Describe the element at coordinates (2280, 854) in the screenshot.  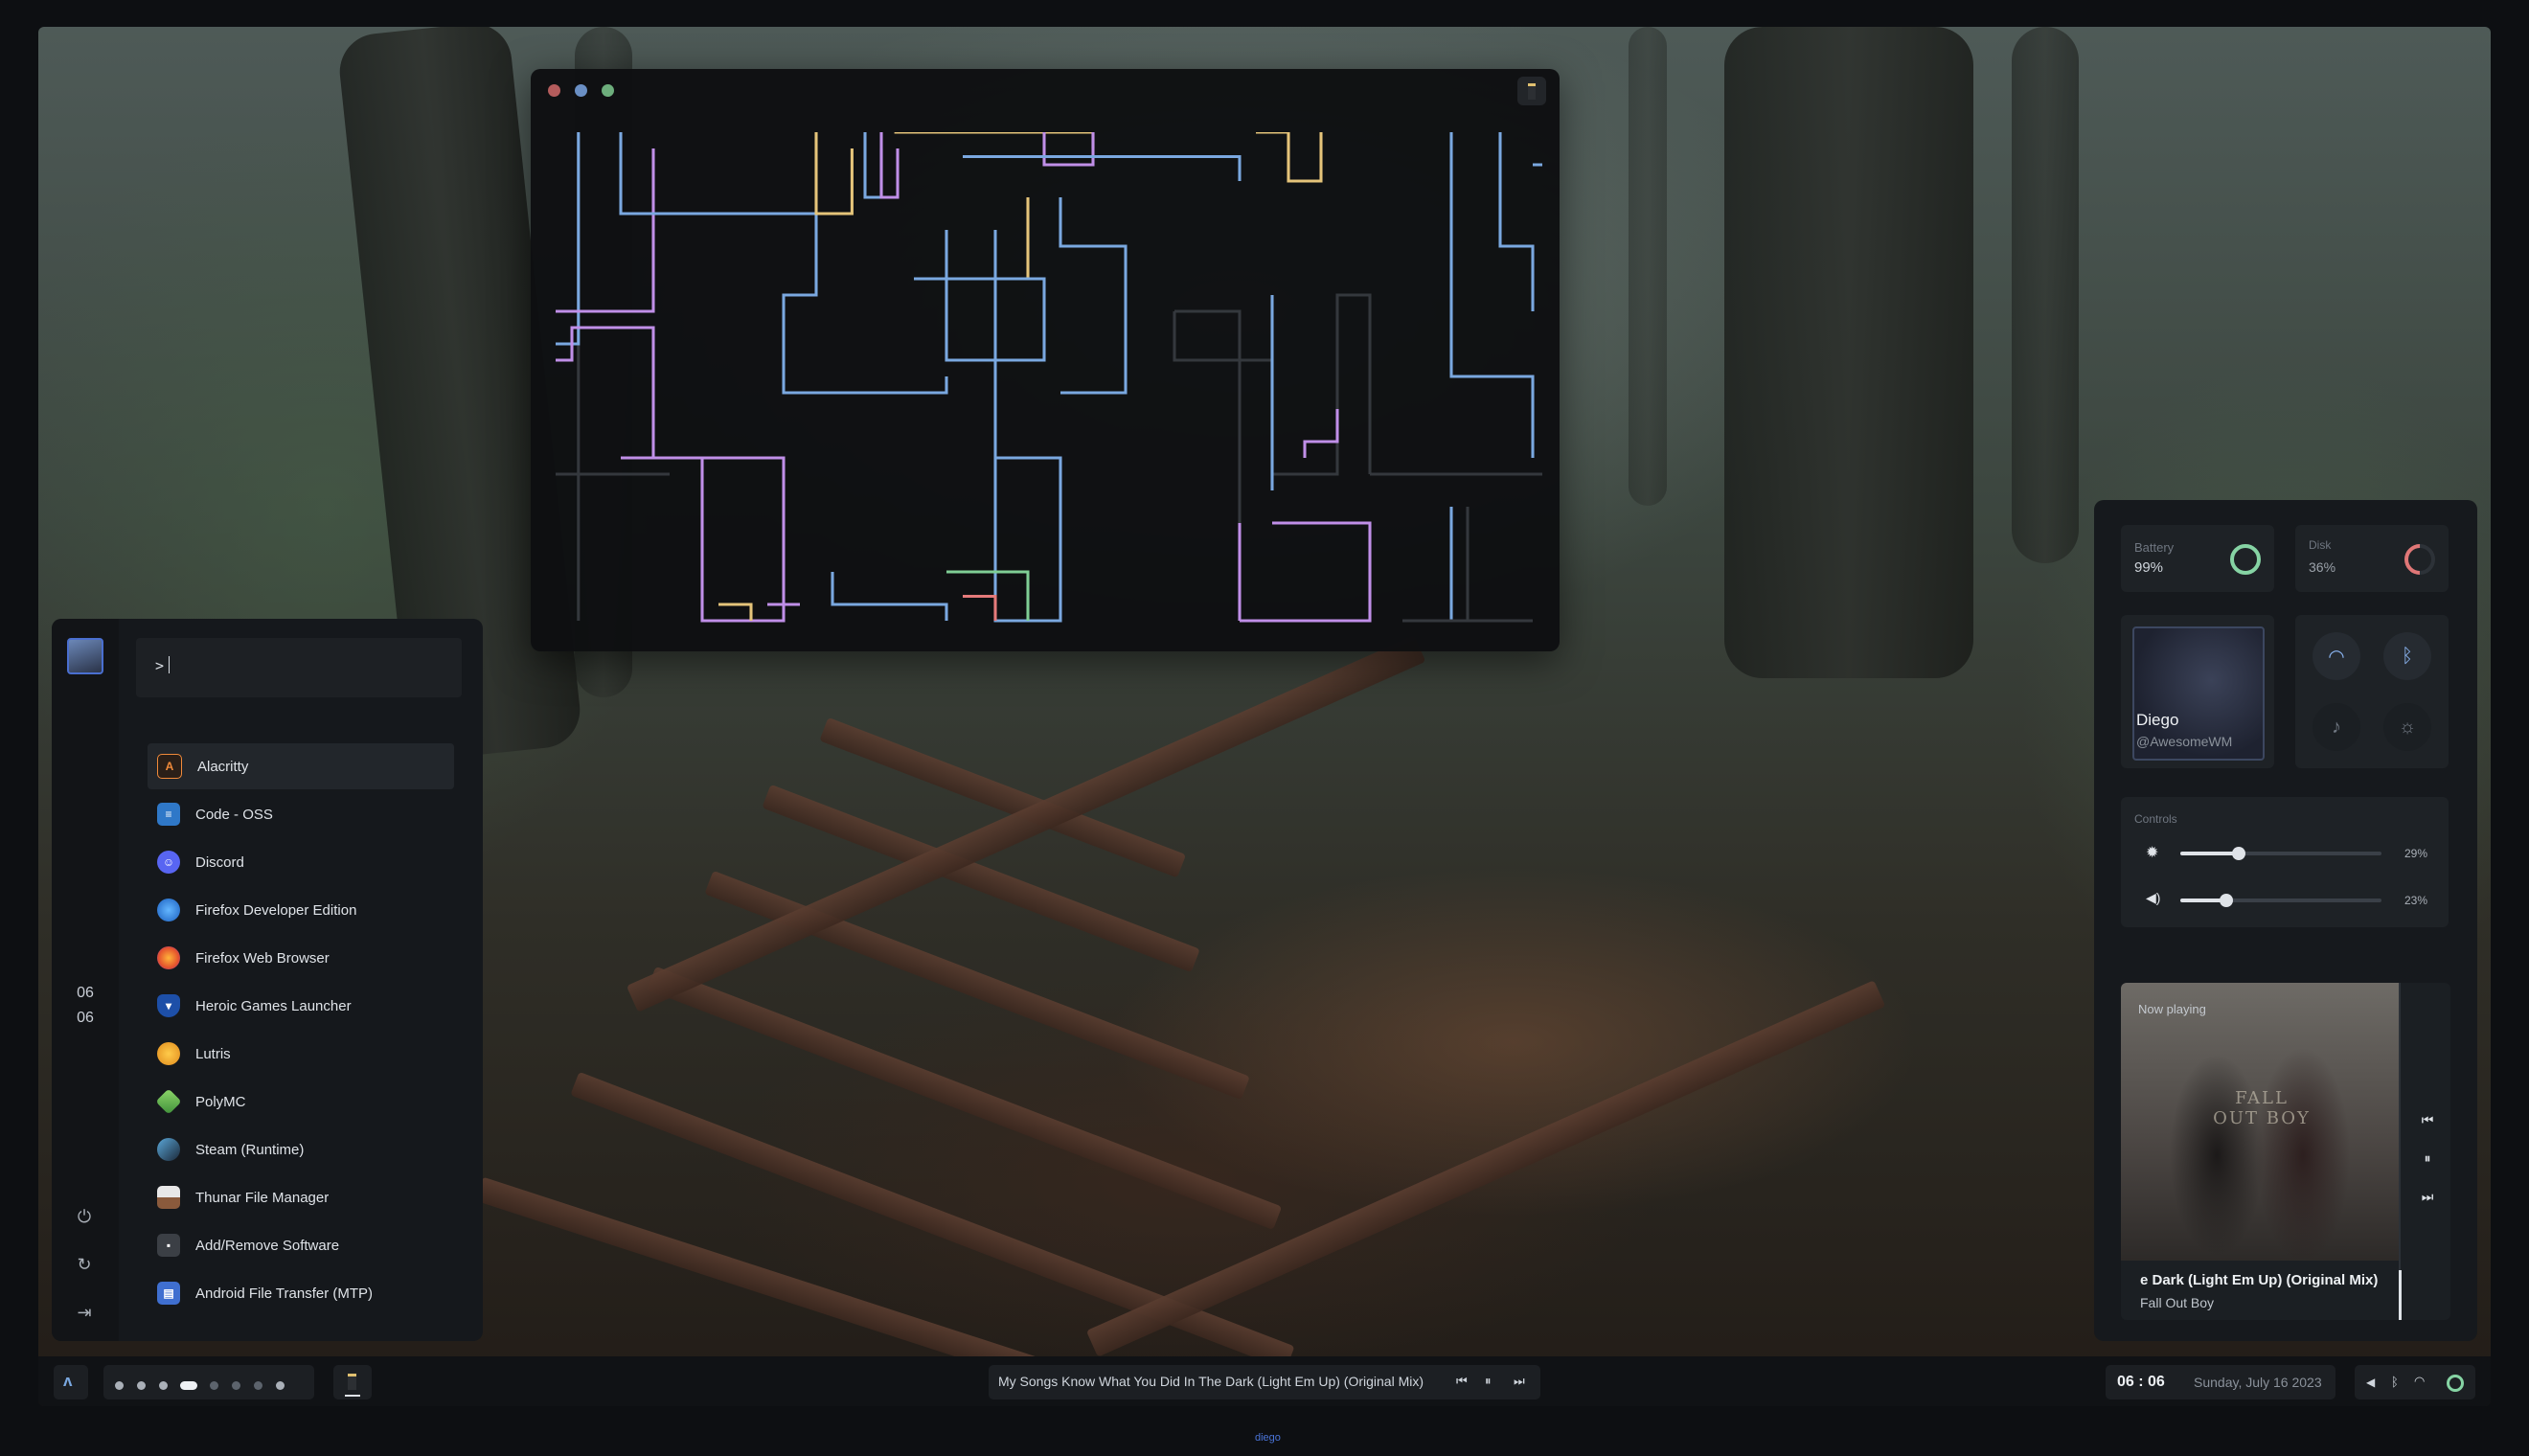
I see `brightness-slider` at that location.